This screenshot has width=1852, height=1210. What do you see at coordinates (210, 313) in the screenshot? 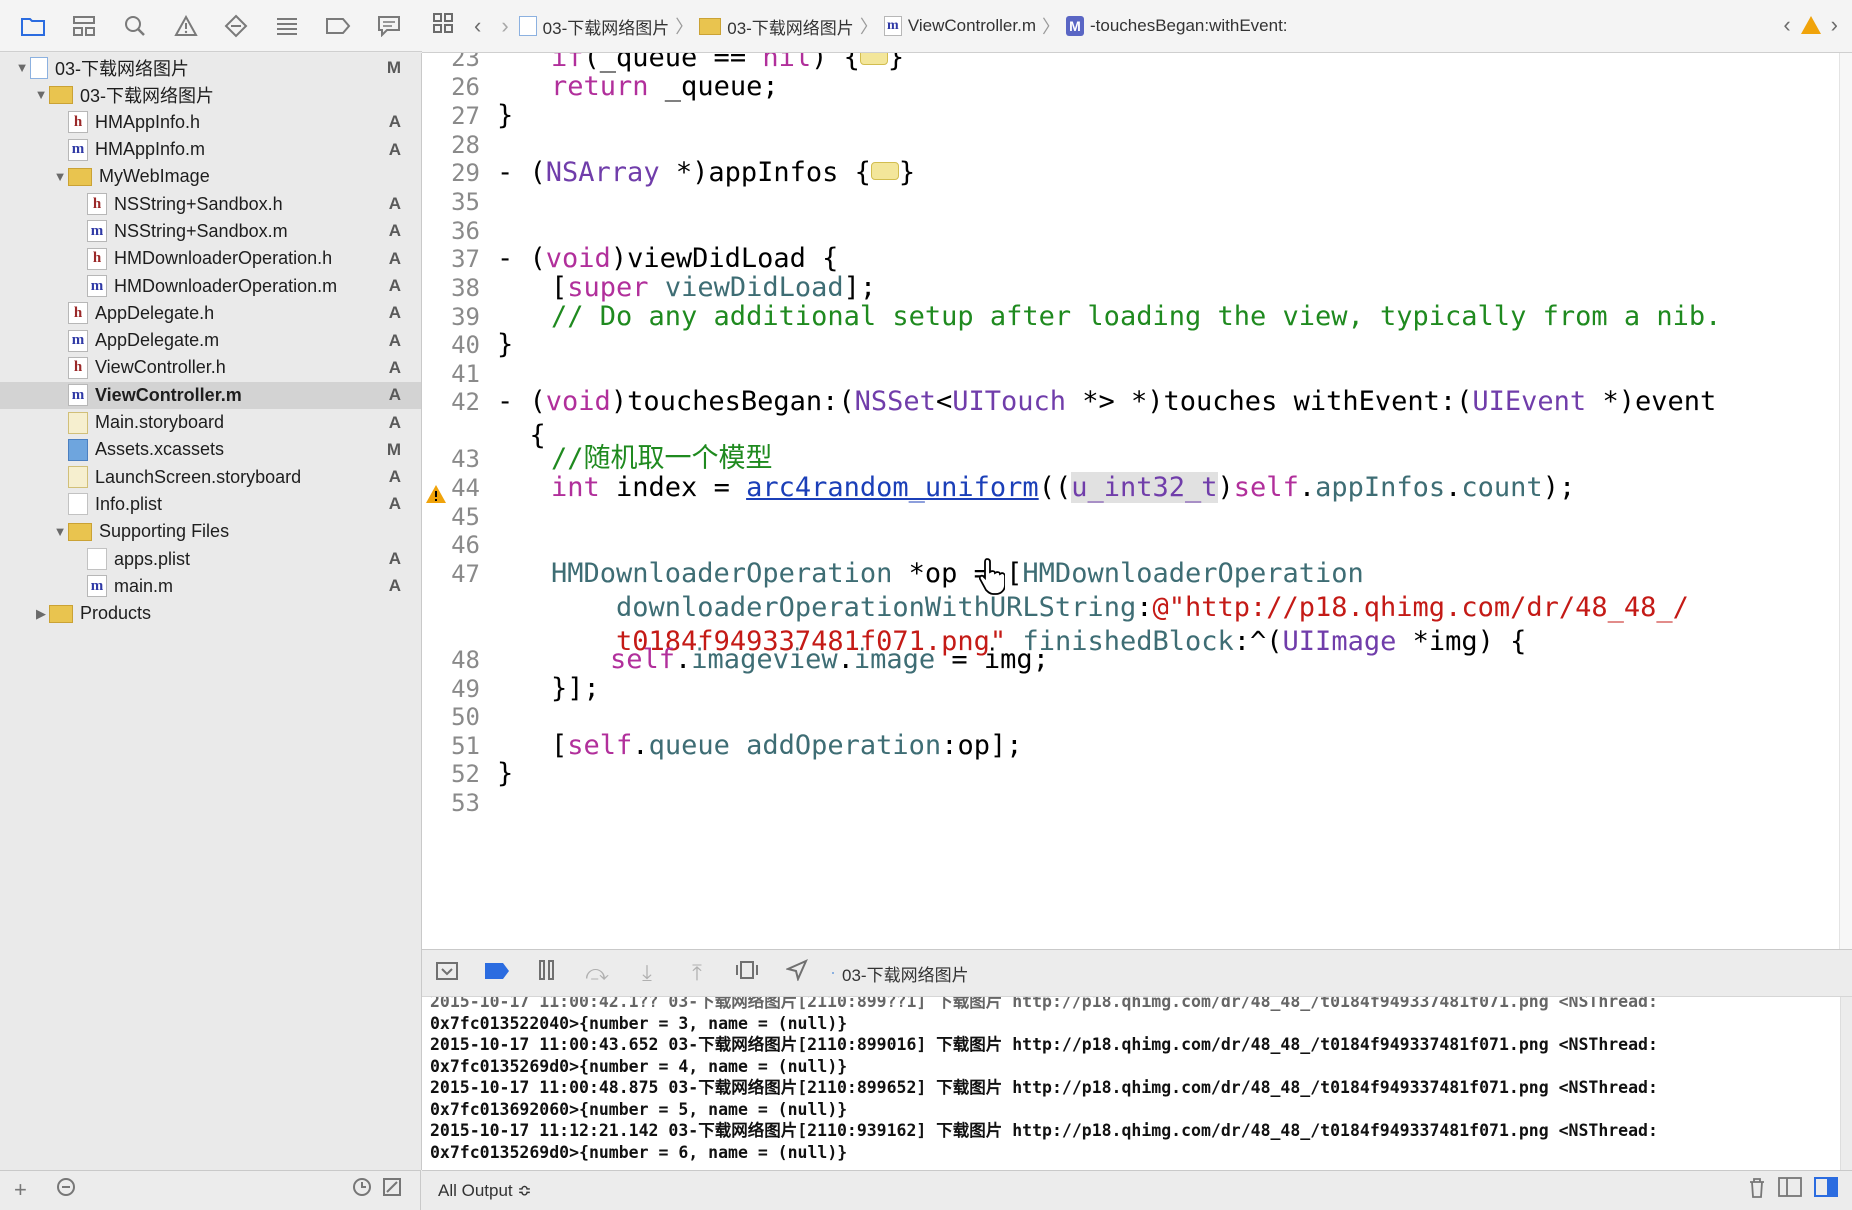
I see `navigator-item: h AppDelegate.h A` at bounding box center [210, 313].